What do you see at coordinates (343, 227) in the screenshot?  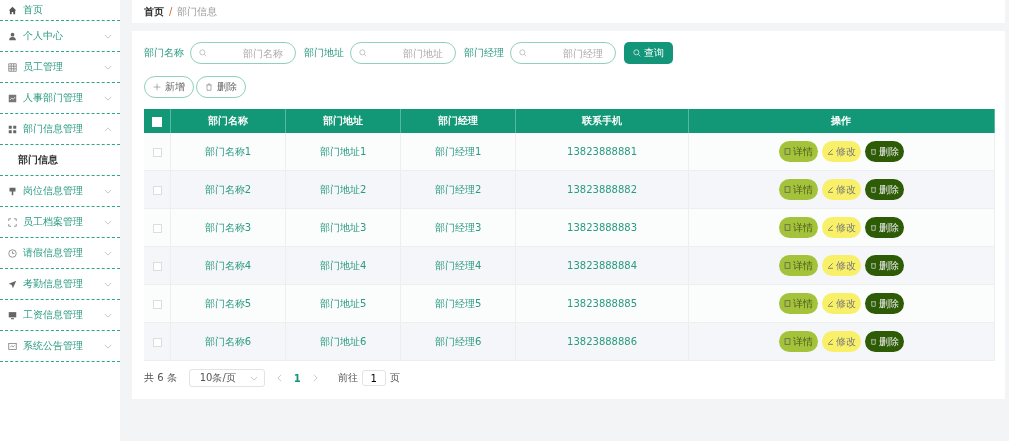 I see `table-cell: 部门地址3` at bounding box center [343, 227].